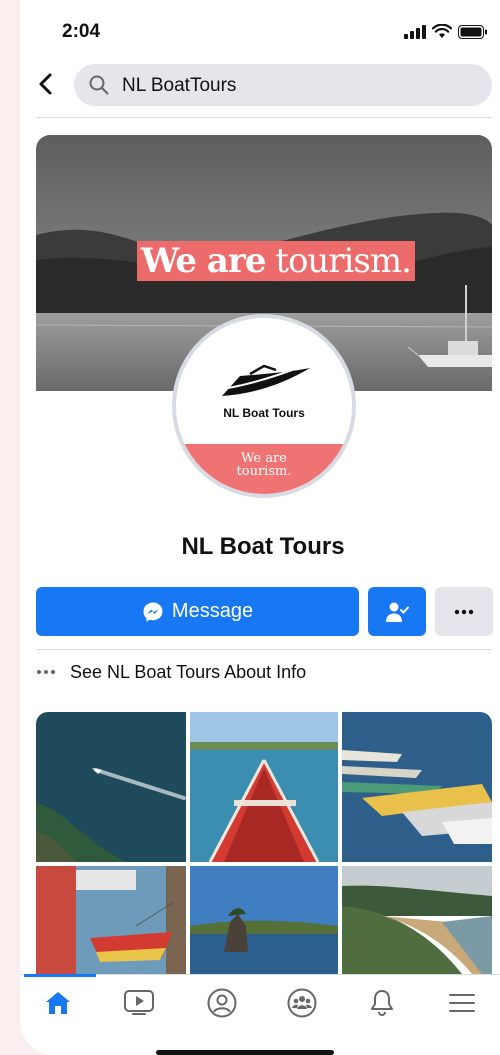 This screenshot has height=1055, width=500. I want to click on photo-speedboat-aerial, so click(111, 787).